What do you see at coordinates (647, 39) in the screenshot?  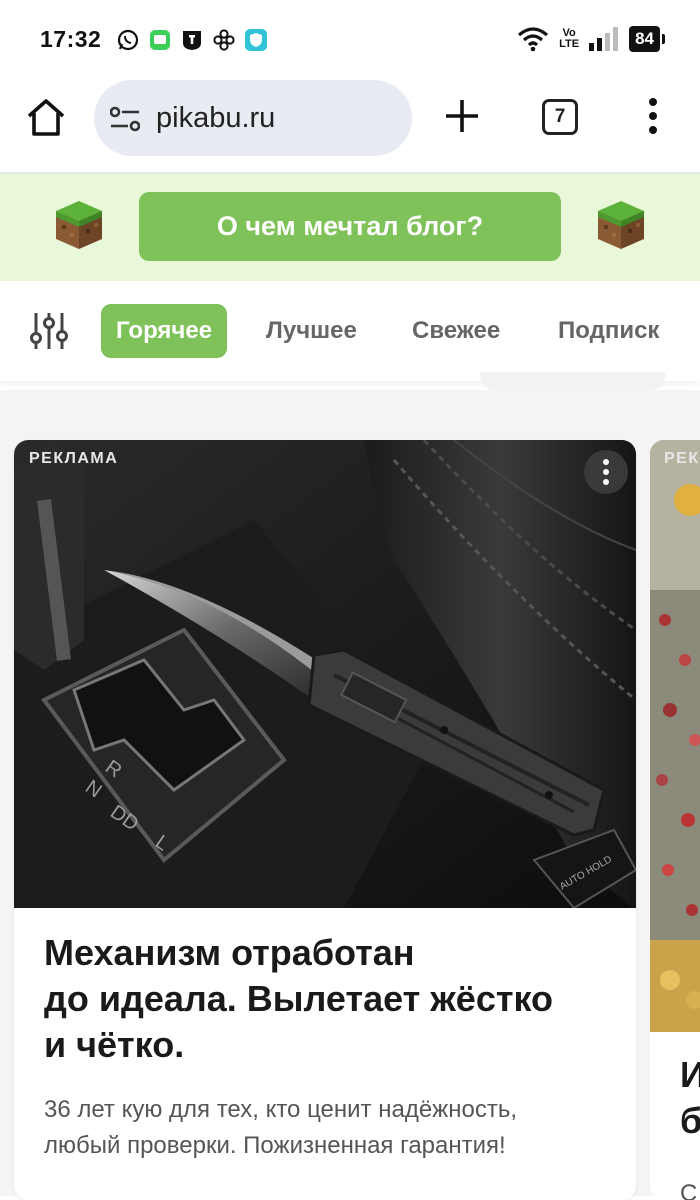 I see `battery-indicator: 84` at bounding box center [647, 39].